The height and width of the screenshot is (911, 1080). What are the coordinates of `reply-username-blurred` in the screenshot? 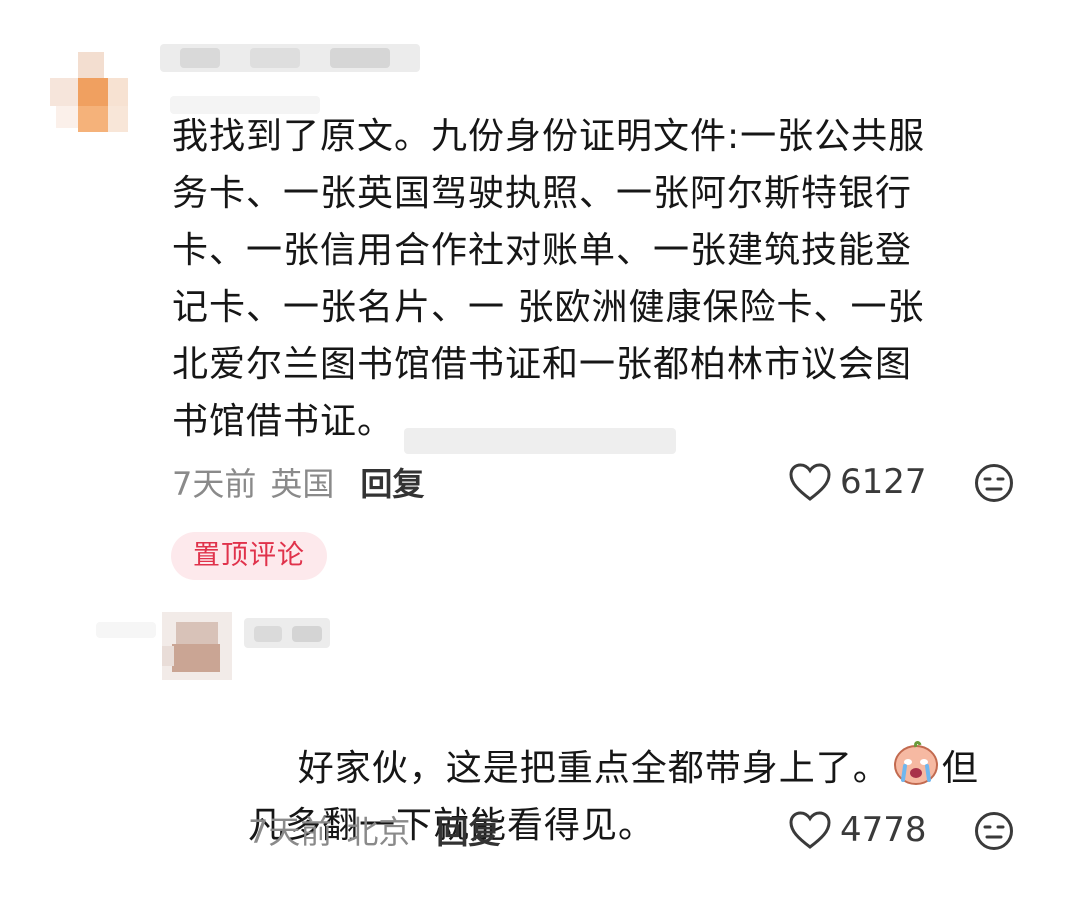 It's located at (289, 636).